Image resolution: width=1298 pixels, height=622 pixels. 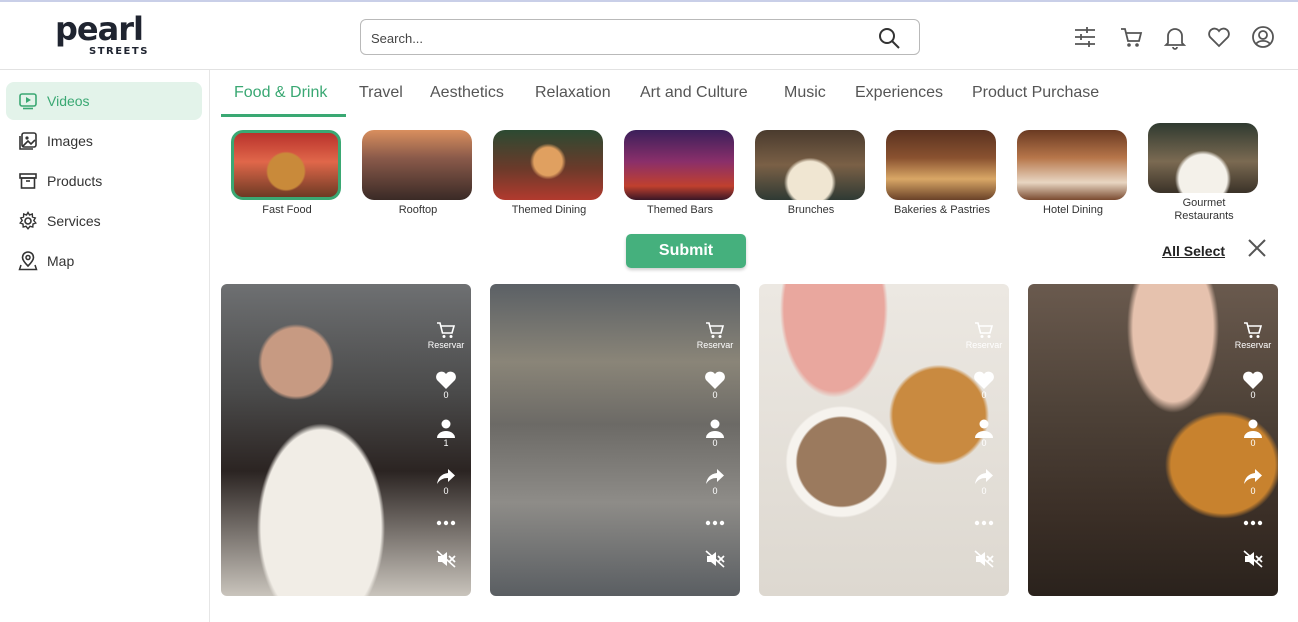 What do you see at coordinates (889, 38) in the screenshot?
I see `search-icon` at bounding box center [889, 38].